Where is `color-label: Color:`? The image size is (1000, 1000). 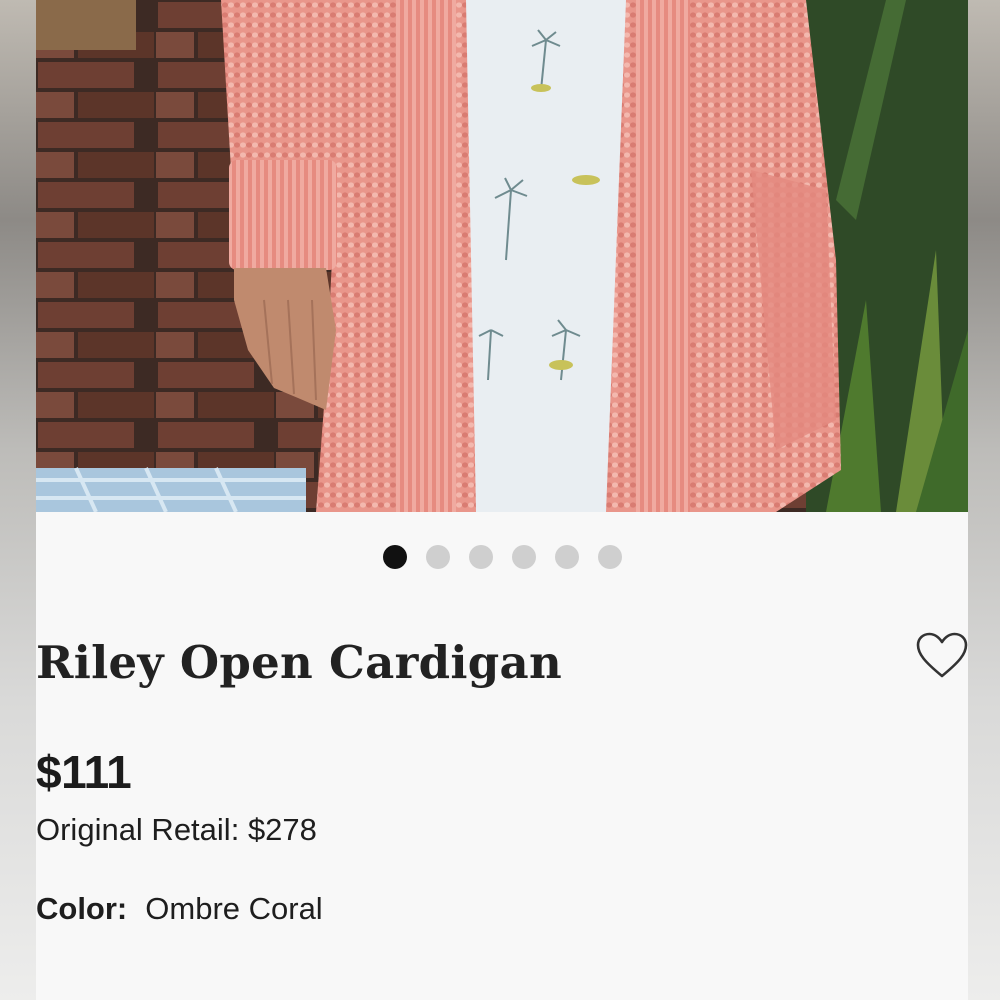 color-label: Color: is located at coordinates (82, 908).